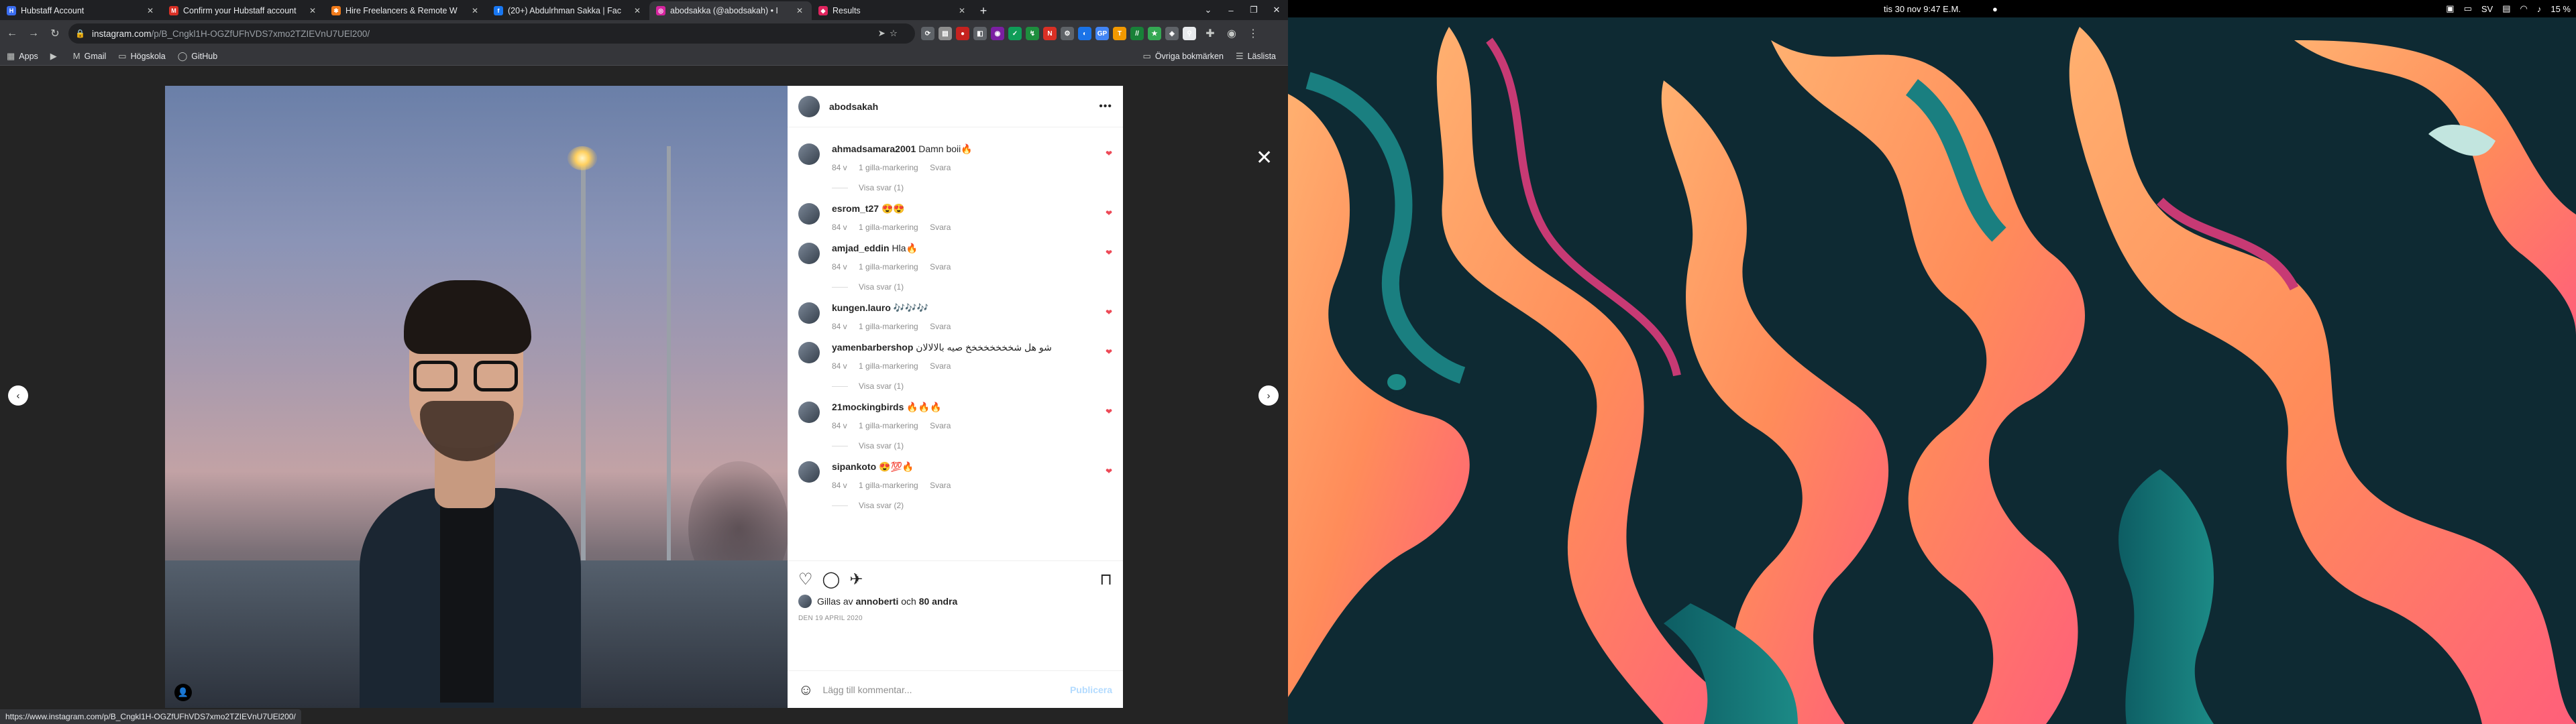 Image resolution: width=2576 pixels, height=724 pixels. I want to click on comment-bubble-icon: ◯, so click(831, 579).